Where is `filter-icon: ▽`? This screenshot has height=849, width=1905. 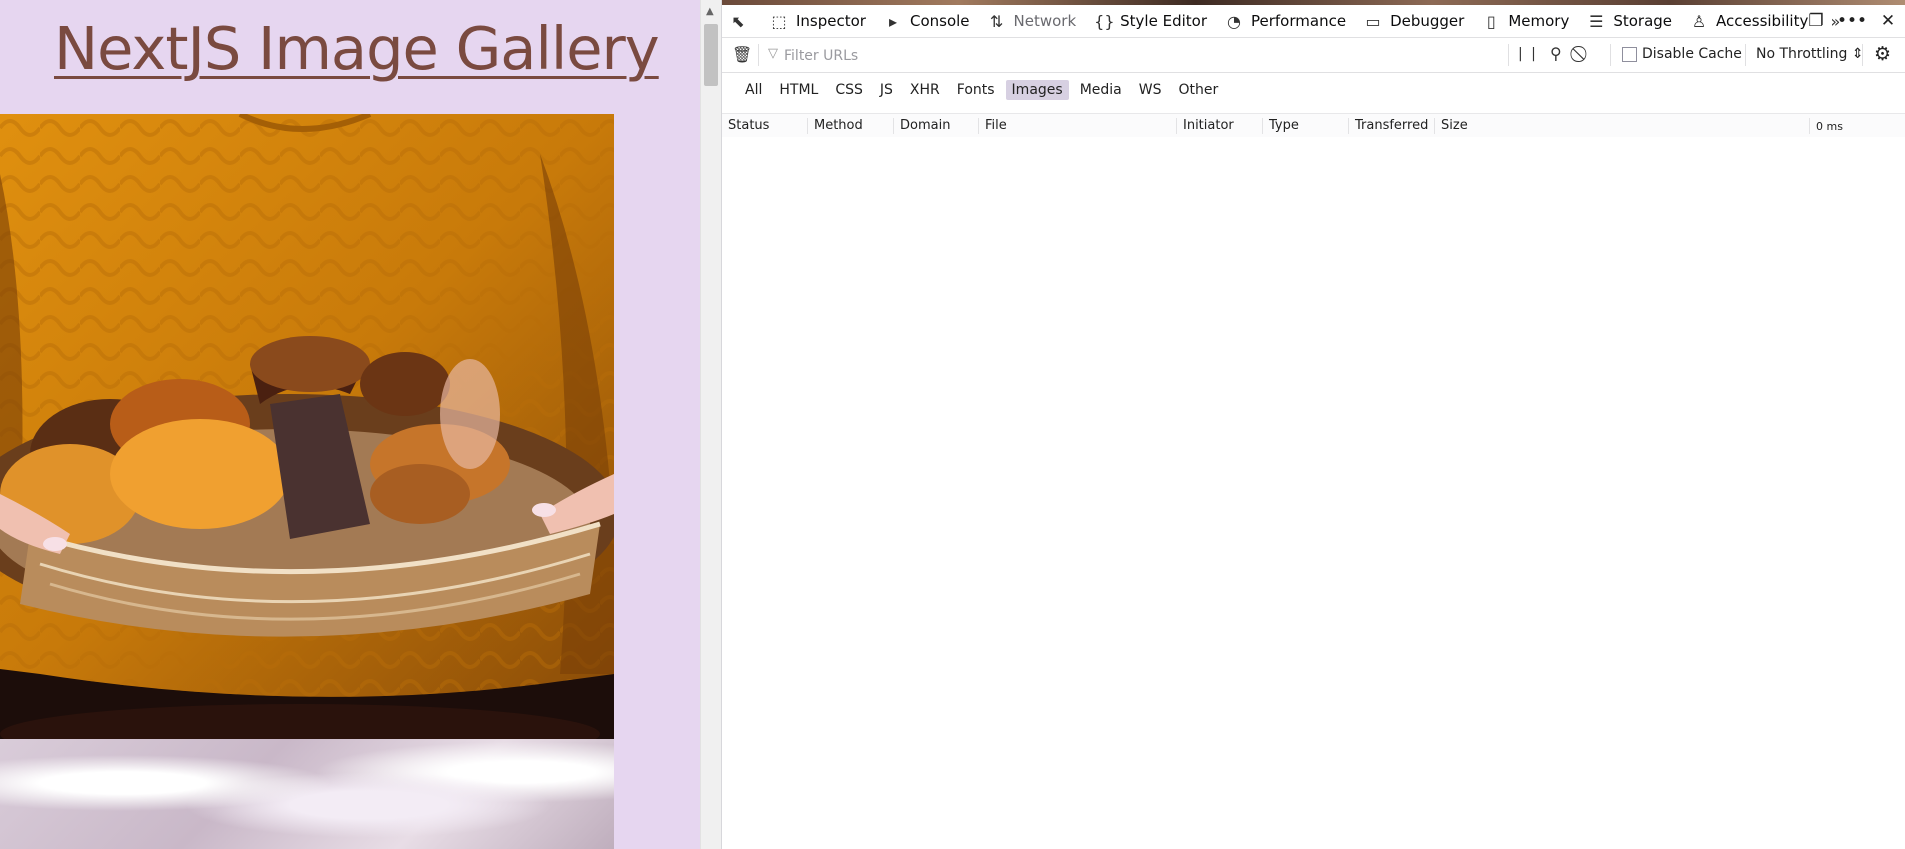
filter-icon: ▽ is located at coordinates (773, 53).